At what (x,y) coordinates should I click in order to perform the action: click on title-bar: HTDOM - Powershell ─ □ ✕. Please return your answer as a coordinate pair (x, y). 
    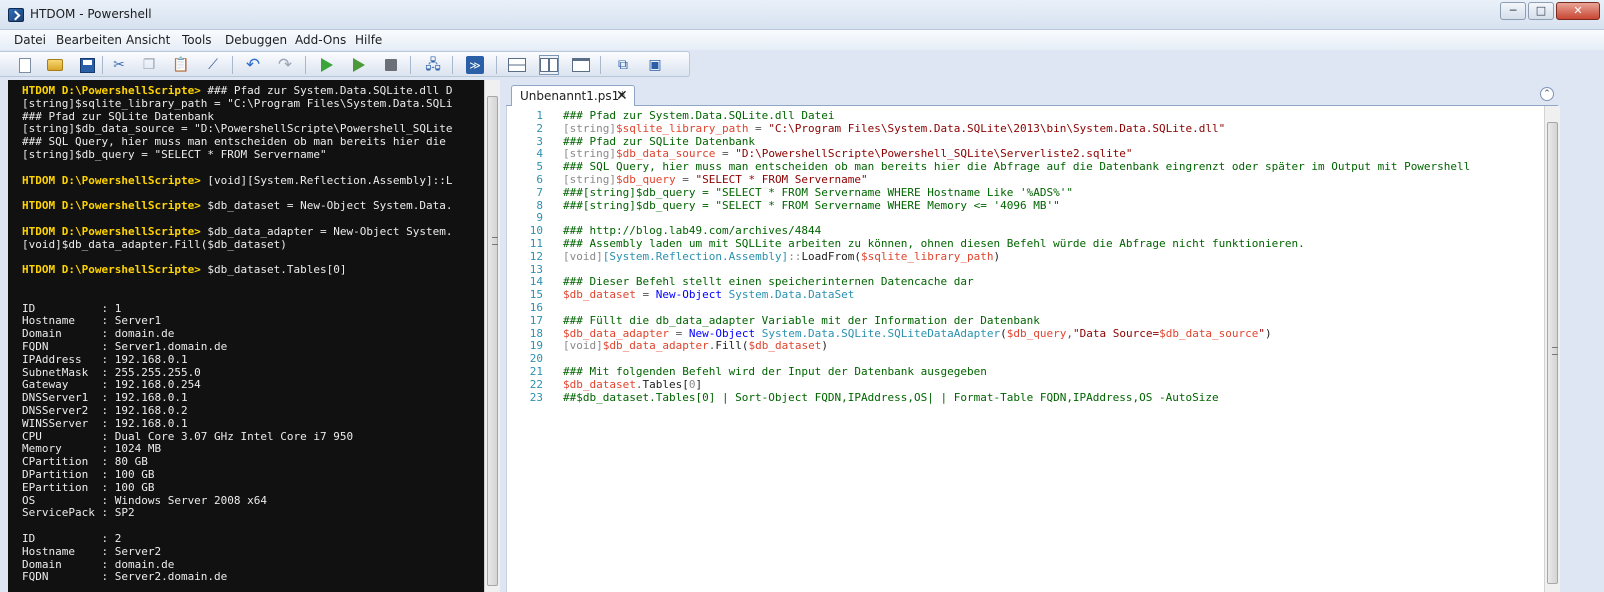
    Looking at the image, I should click on (802, 15).